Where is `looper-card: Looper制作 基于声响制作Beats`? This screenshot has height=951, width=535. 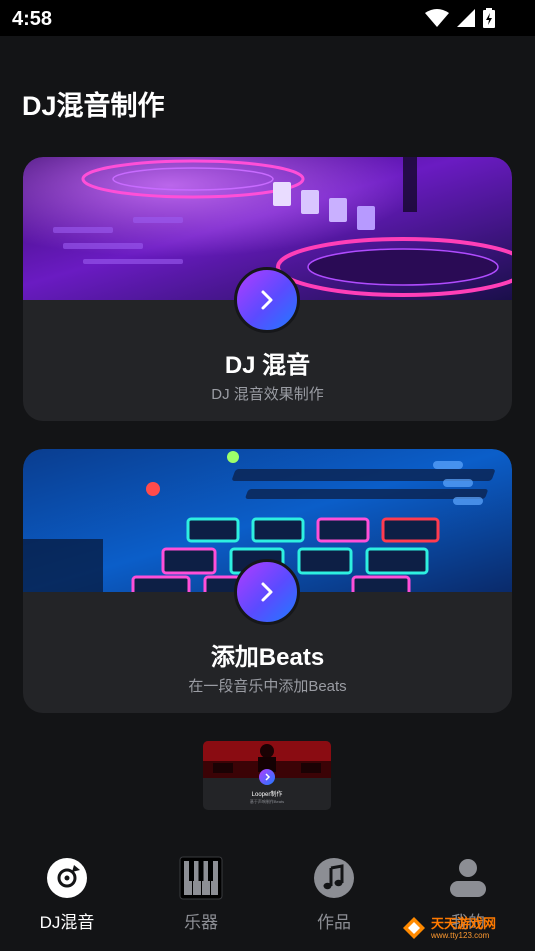
looper-card: Looper制作 基于声响制作Beats is located at coordinates (267, 775).